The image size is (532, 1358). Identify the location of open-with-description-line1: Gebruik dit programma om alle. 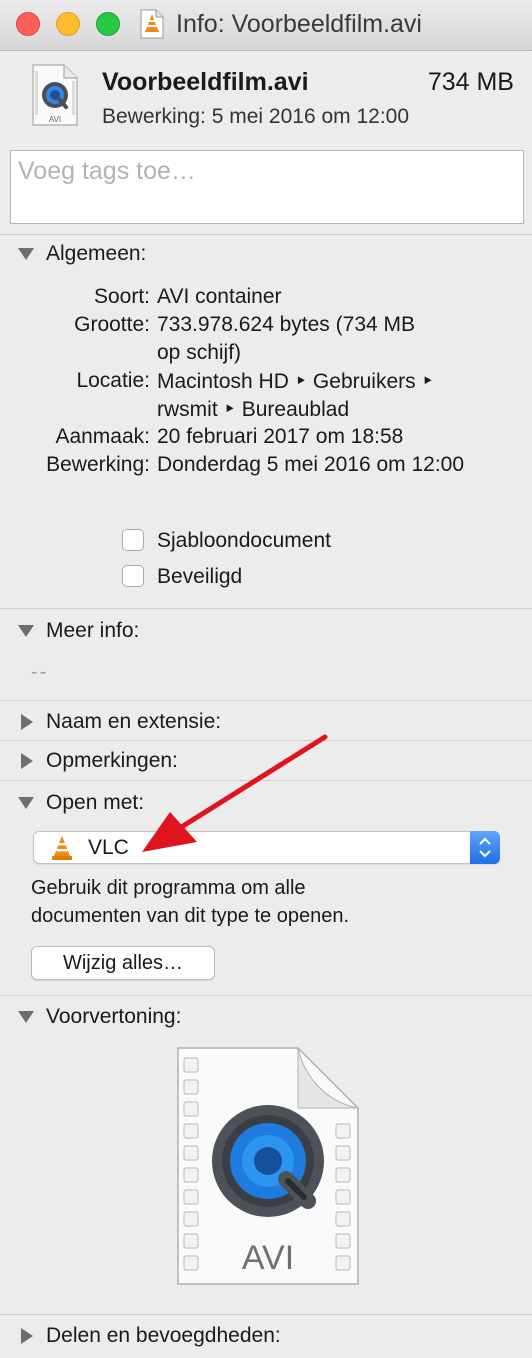
(168, 888).